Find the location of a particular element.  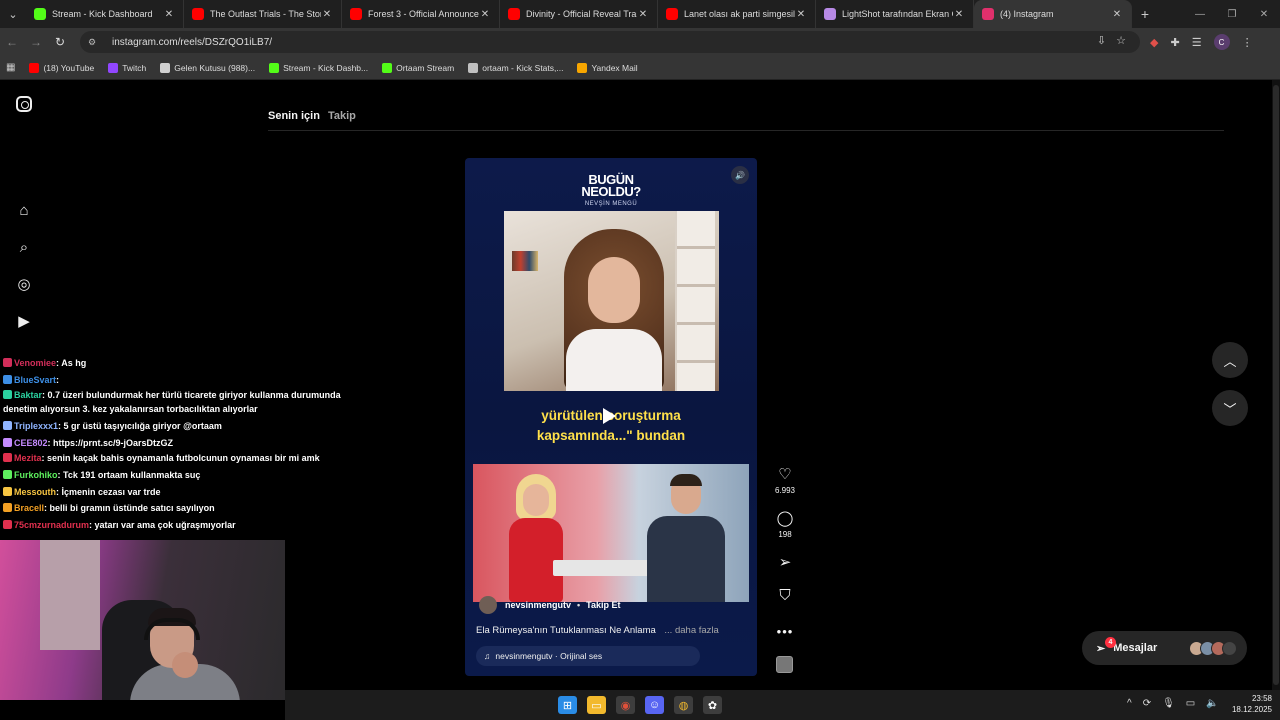

tab-for-you: Senin için is located at coordinates (294, 116).